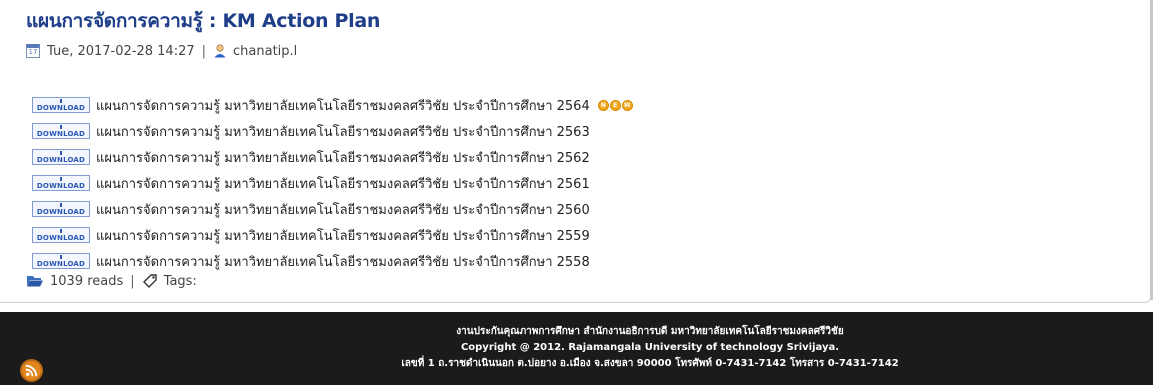  I want to click on read-count: 1039 reads, so click(87, 281).